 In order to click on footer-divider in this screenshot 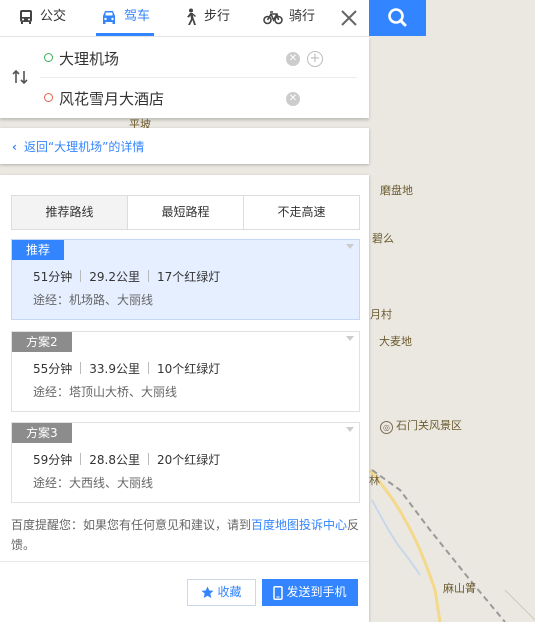, I will do `click(184, 561)`.